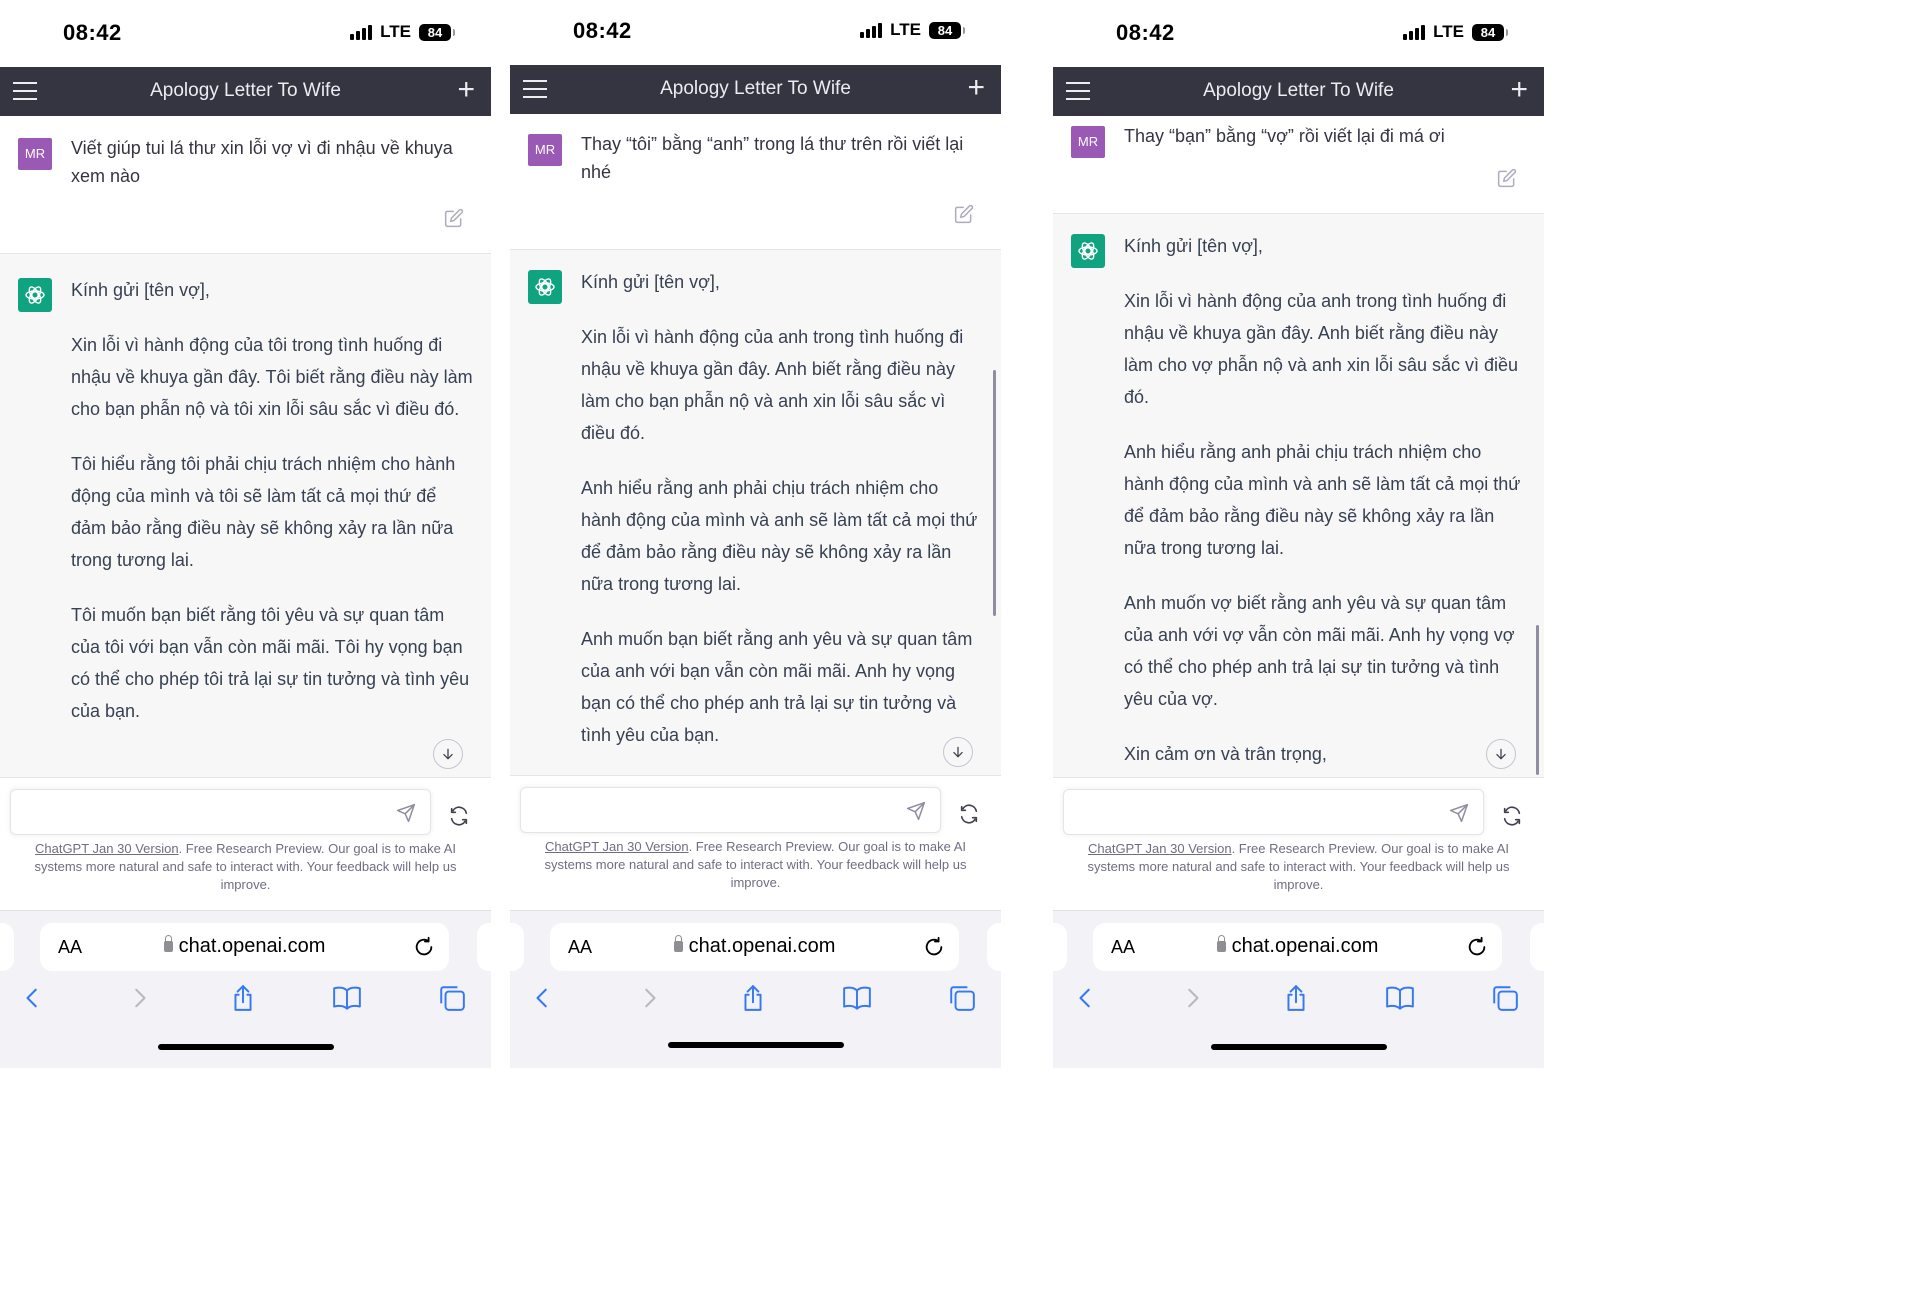 The height and width of the screenshot is (1304, 1920). I want to click on browser-nav, so click(245, 1001).